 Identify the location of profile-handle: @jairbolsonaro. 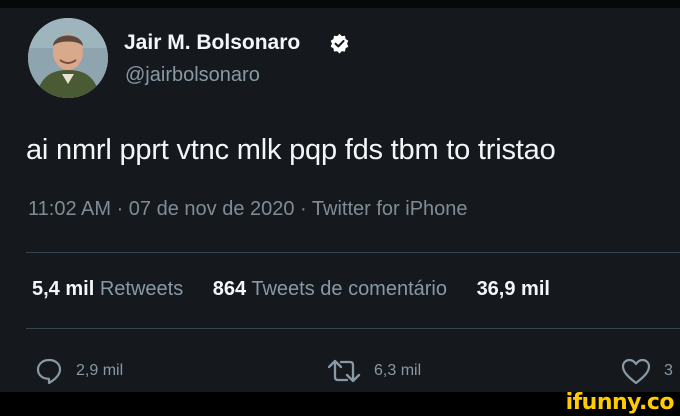
(192, 75).